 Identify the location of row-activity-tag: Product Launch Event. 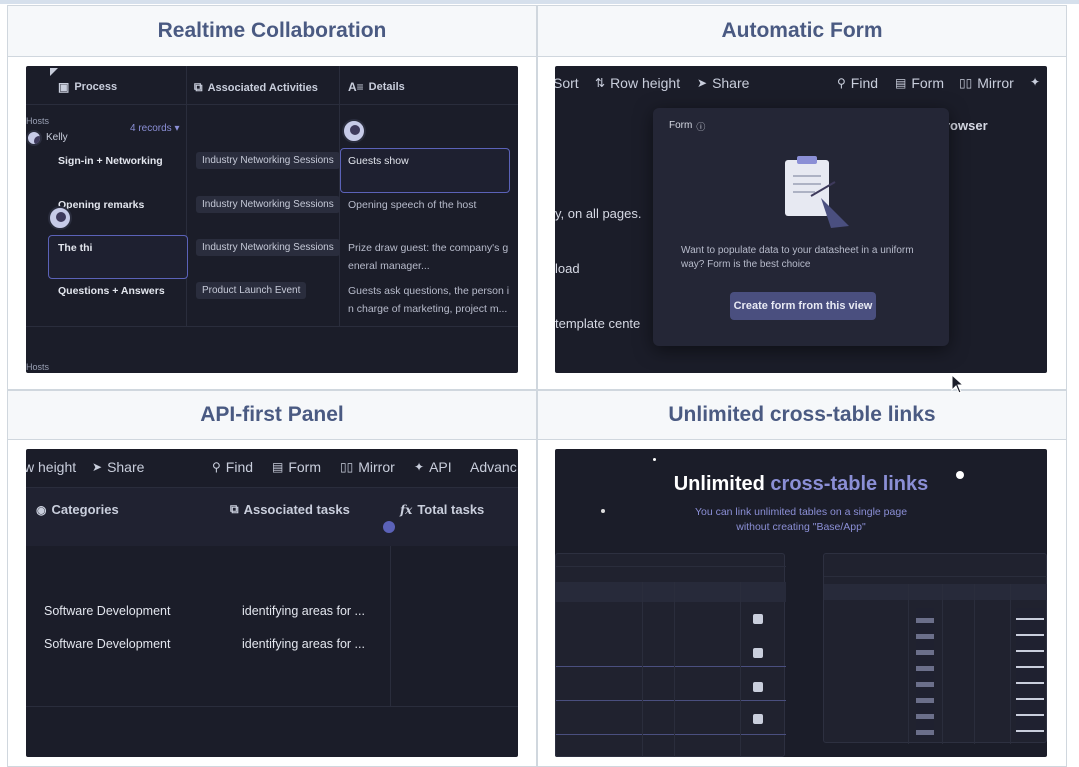
(251, 290).